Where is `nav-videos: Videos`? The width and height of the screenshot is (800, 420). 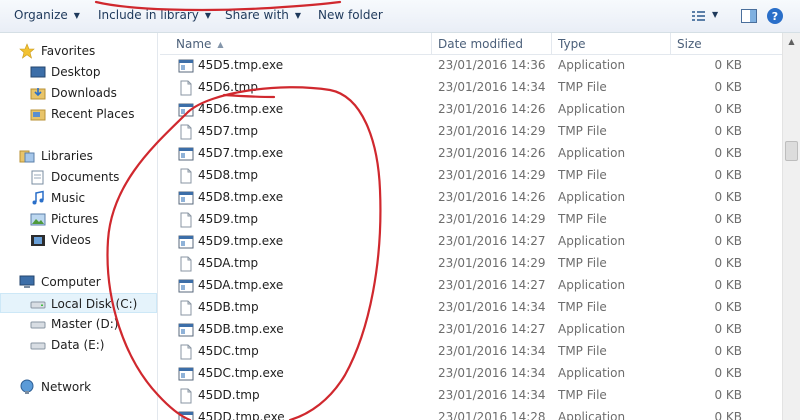 nav-videos: Videos is located at coordinates (78, 240).